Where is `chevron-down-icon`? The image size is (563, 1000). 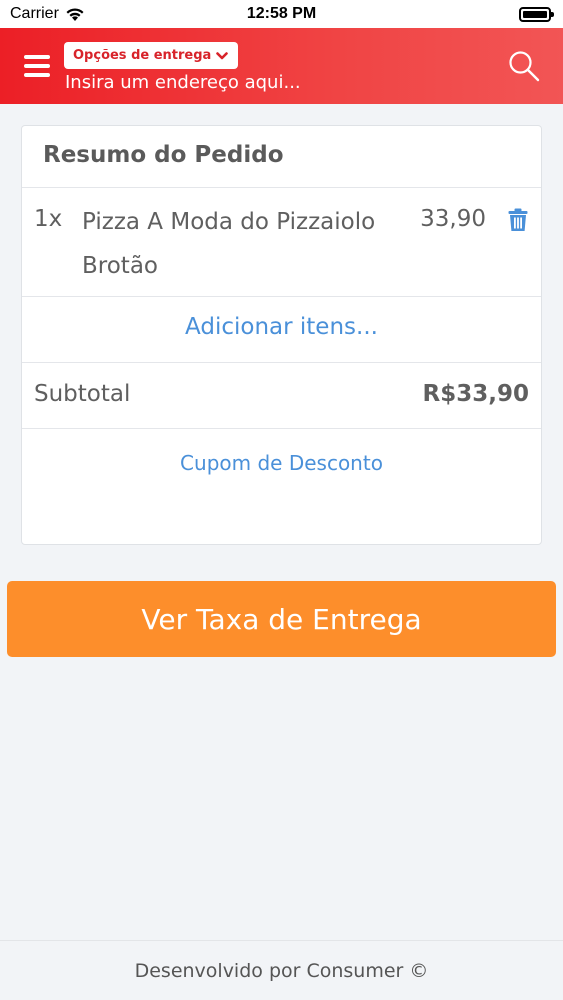
chevron-down-icon is located at coordinates (222, 55).